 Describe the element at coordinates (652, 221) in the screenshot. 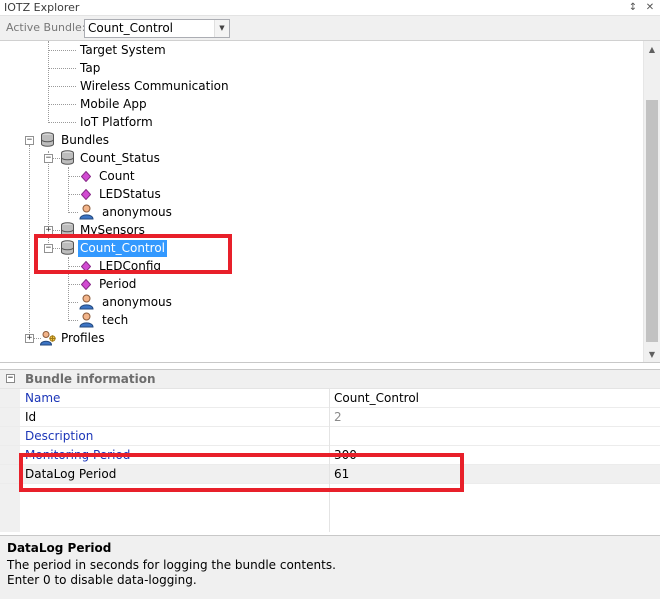

I see `scrollbar-thumb` at that location.